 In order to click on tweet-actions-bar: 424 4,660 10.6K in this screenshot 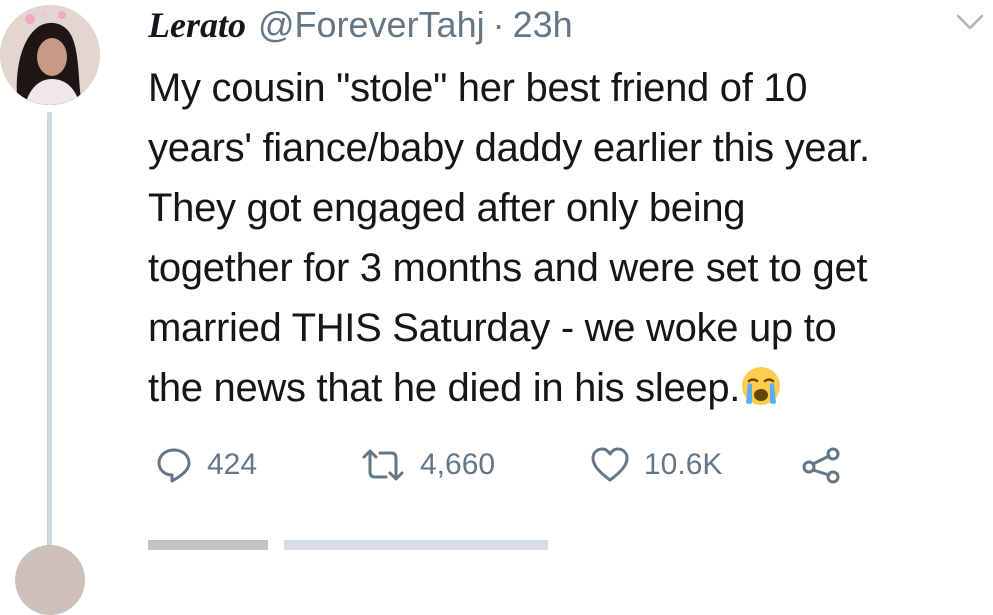, I will do `click(498, 465)`.